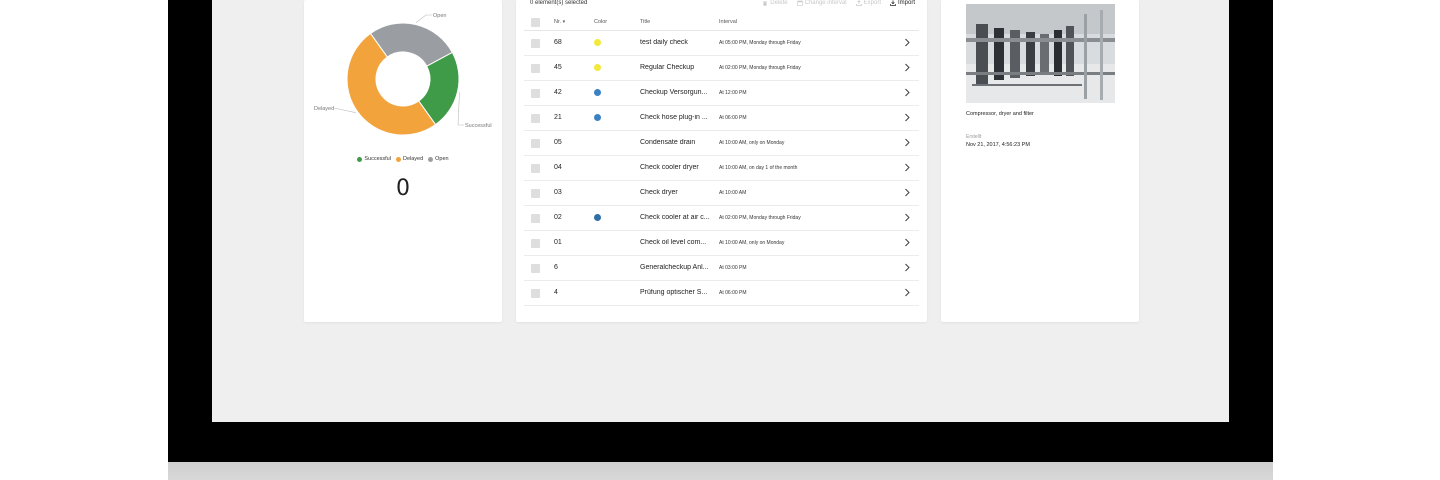  What do you see at coordinates (558, 242) in the screenshot?
I see `row-nr: 01` at bounding box center [558, 242].